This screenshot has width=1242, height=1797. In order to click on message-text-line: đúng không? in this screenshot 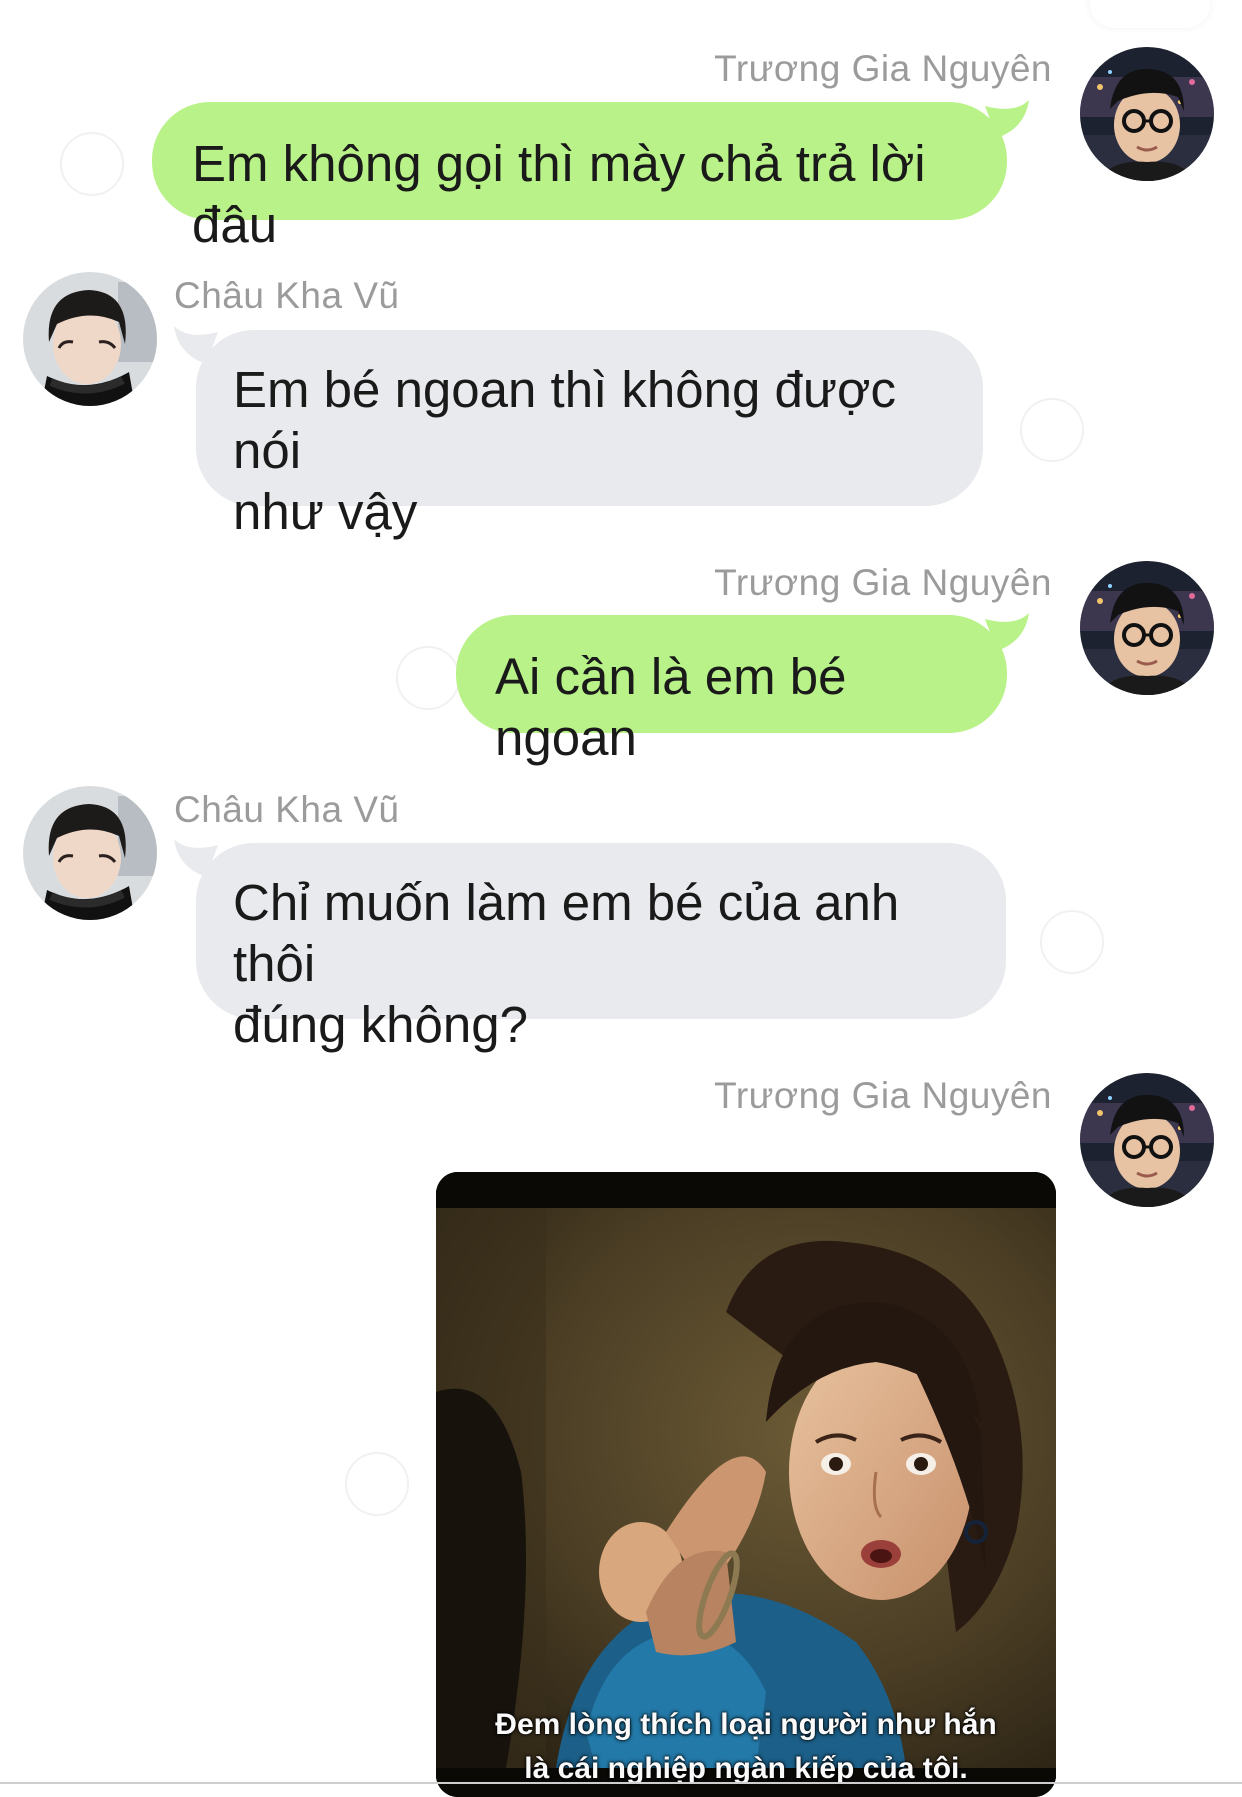, I will do `click(380, 1024)`.